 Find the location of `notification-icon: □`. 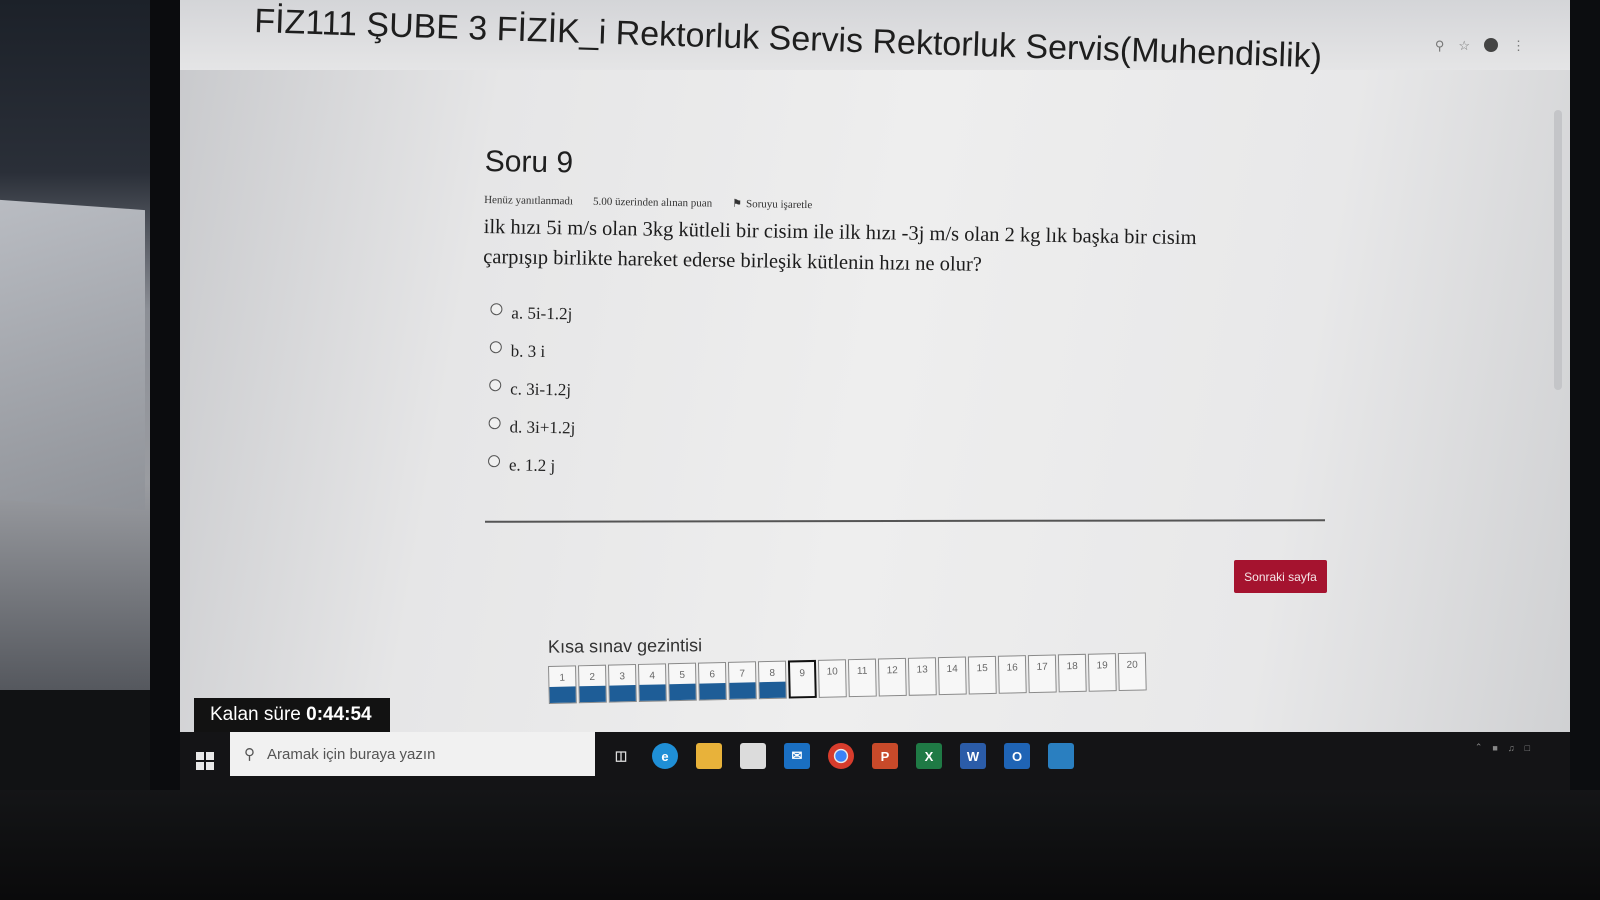

notification-icon: □ is located at coordinates (1527, 748).